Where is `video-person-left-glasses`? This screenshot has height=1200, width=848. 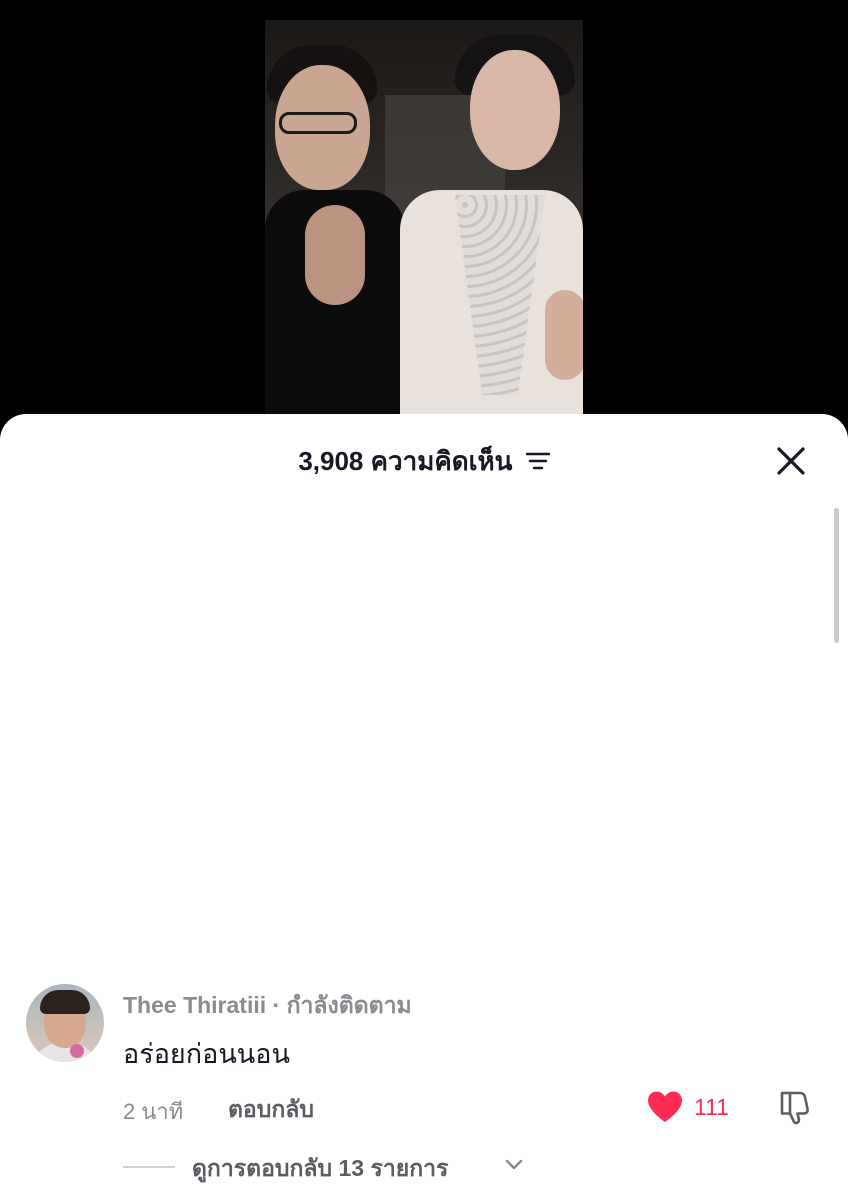 video-person-left-glasses is located at coordinates (318, 123).